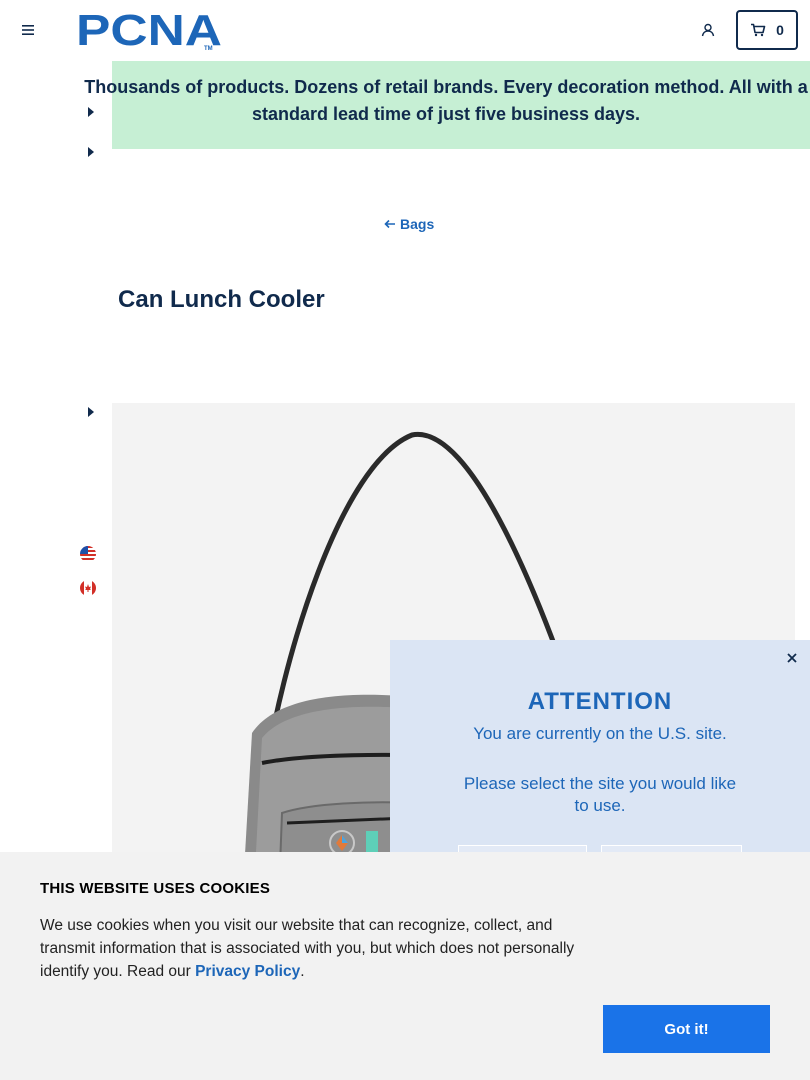 The width and height of the screenshot is (810, 1080). I want to click on close-icon, so click(792, 658).